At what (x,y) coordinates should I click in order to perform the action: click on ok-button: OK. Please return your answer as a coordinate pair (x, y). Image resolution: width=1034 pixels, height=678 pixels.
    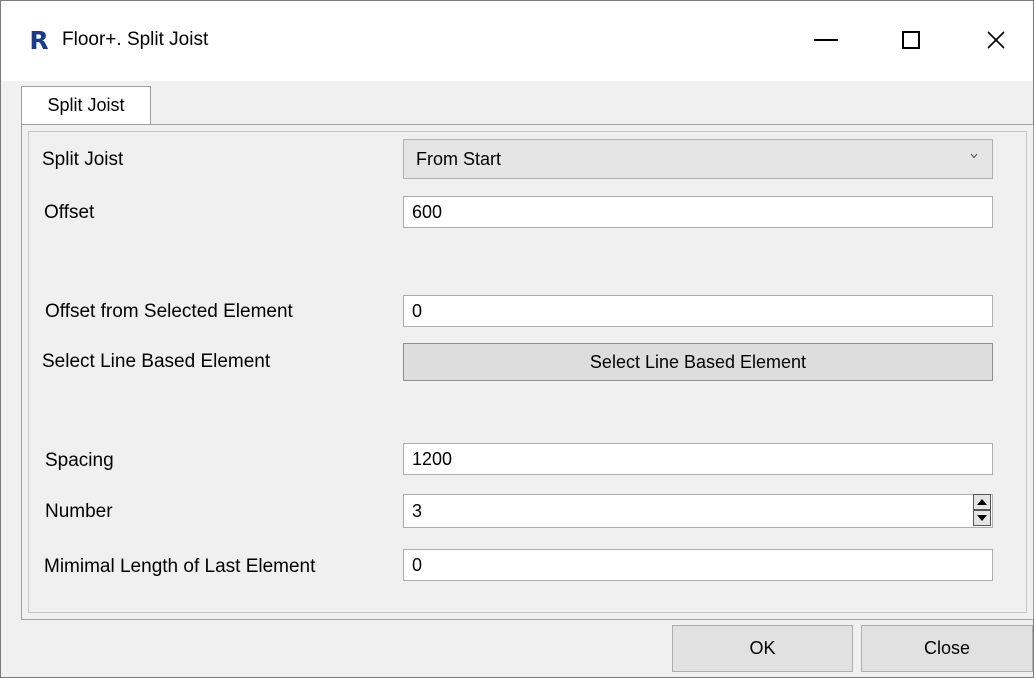
    Looking at the image, I should click on (762, 648).